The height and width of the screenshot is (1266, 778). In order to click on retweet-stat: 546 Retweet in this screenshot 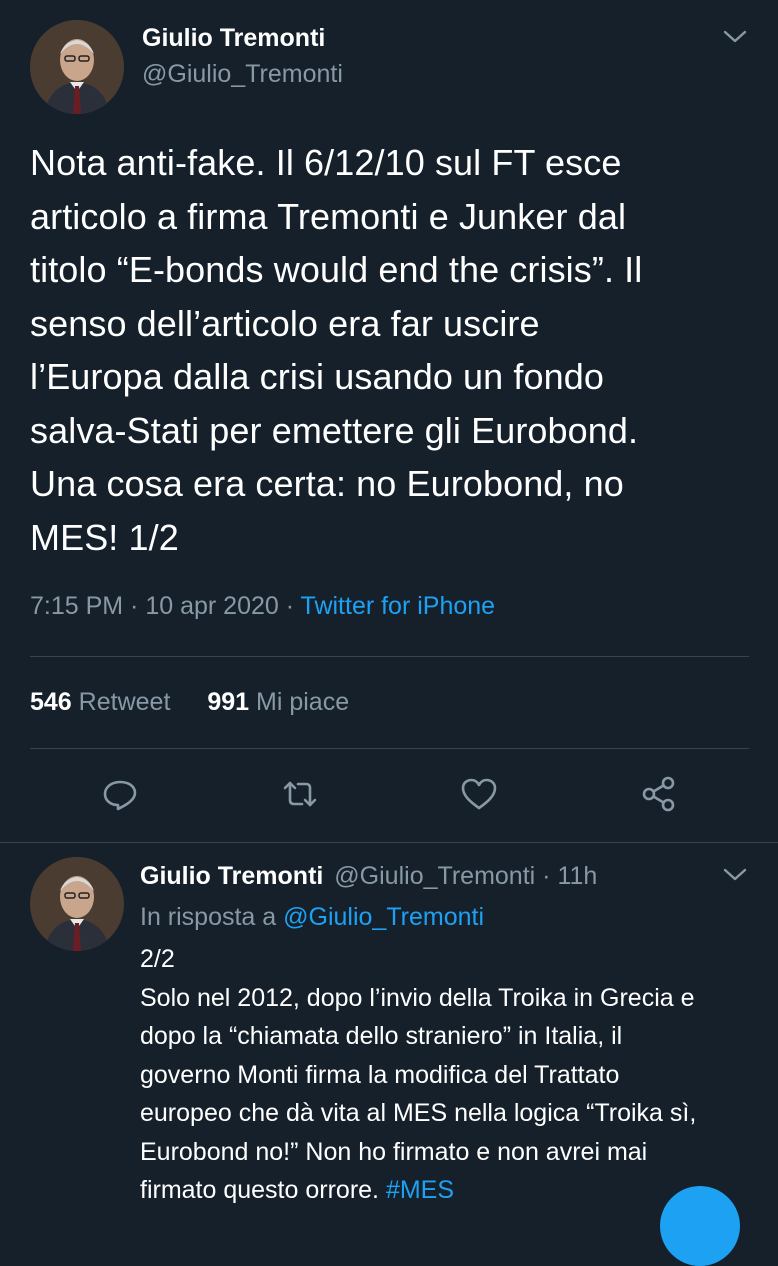, I will do `click(100, 702)`.